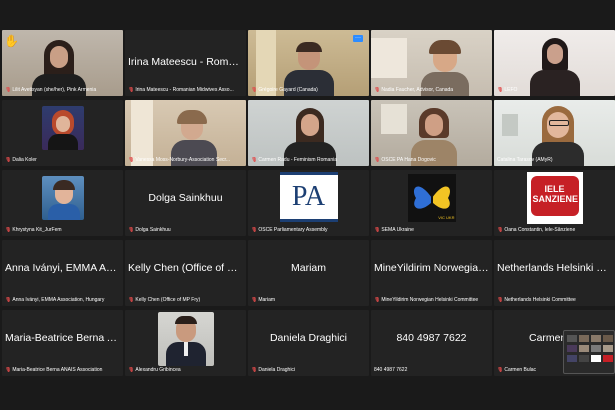  Describe the element at coordinates (431, 198) in the screenshot. I see `sema-ukraine-logo: VIC UKR` at that location.